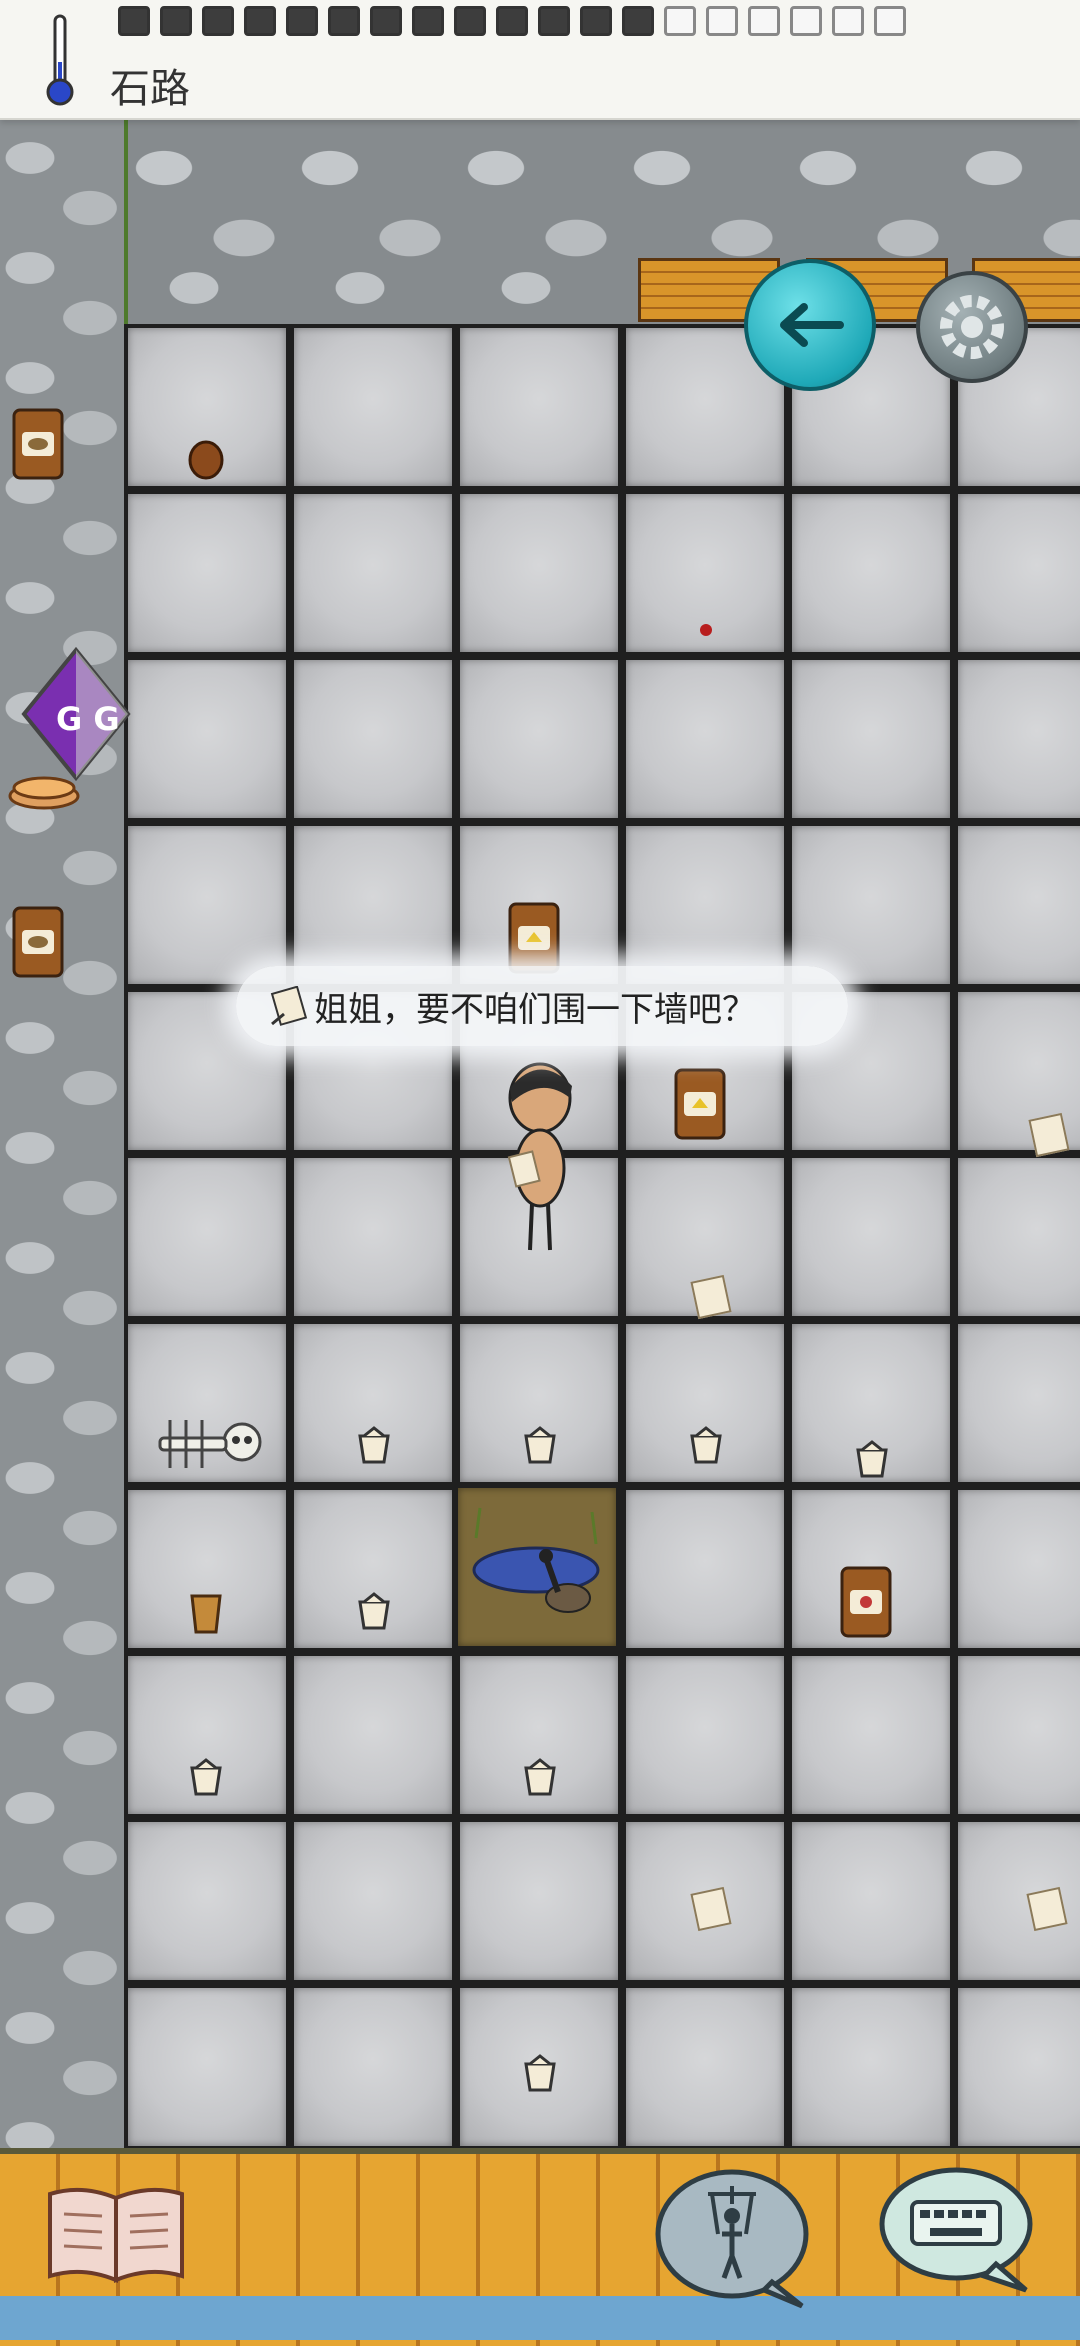 The width and height of the screenshot is (1080, 2346). I want to click on gear-icon, so click(972, 327).